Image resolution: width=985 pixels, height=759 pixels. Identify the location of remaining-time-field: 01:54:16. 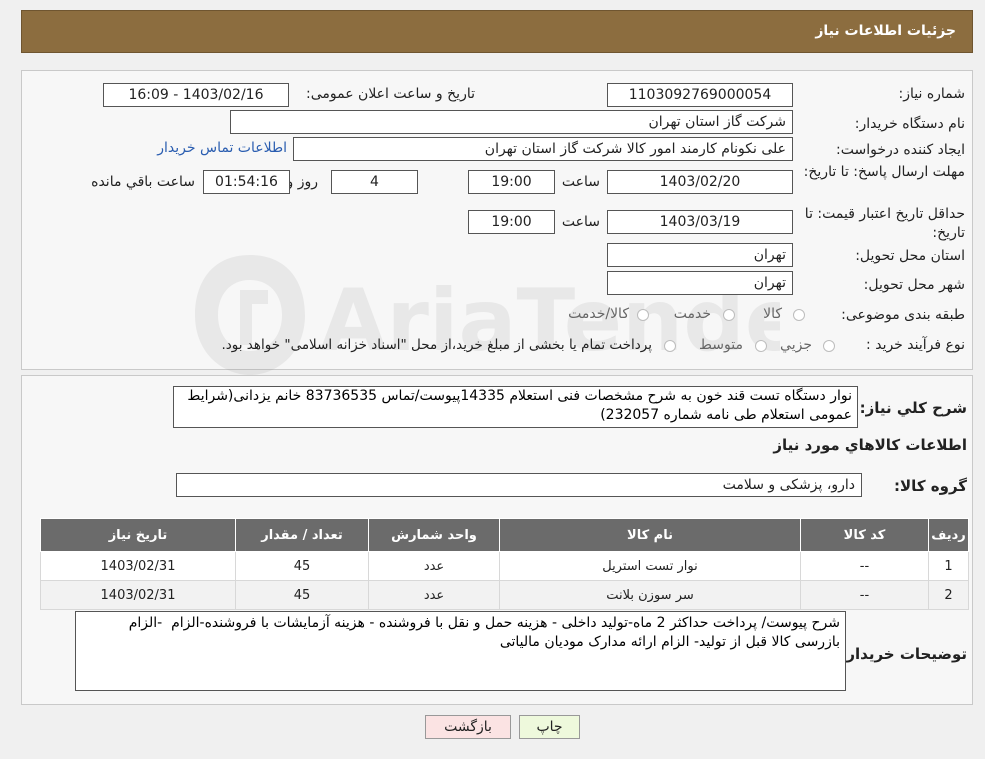
(246, 182).